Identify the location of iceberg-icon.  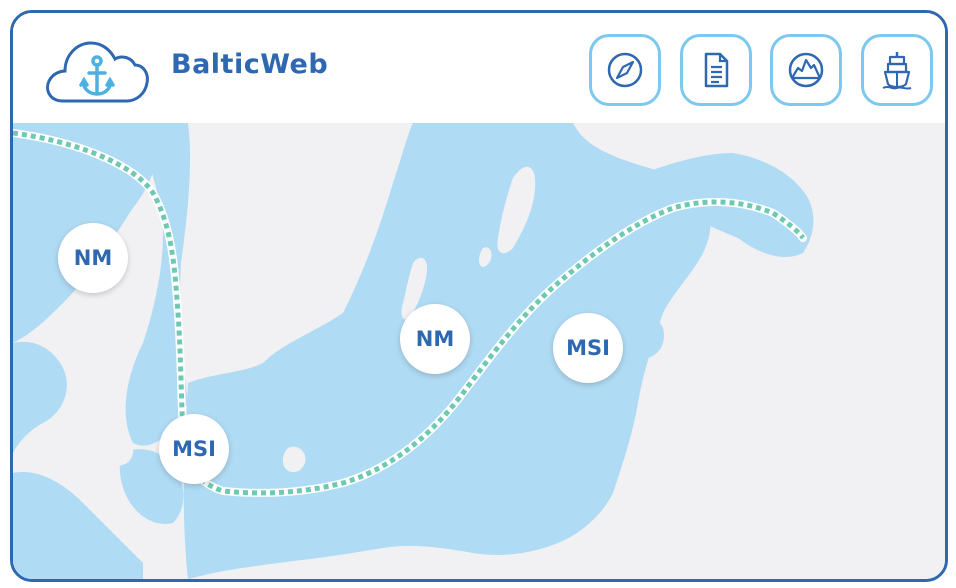
(806, 70).